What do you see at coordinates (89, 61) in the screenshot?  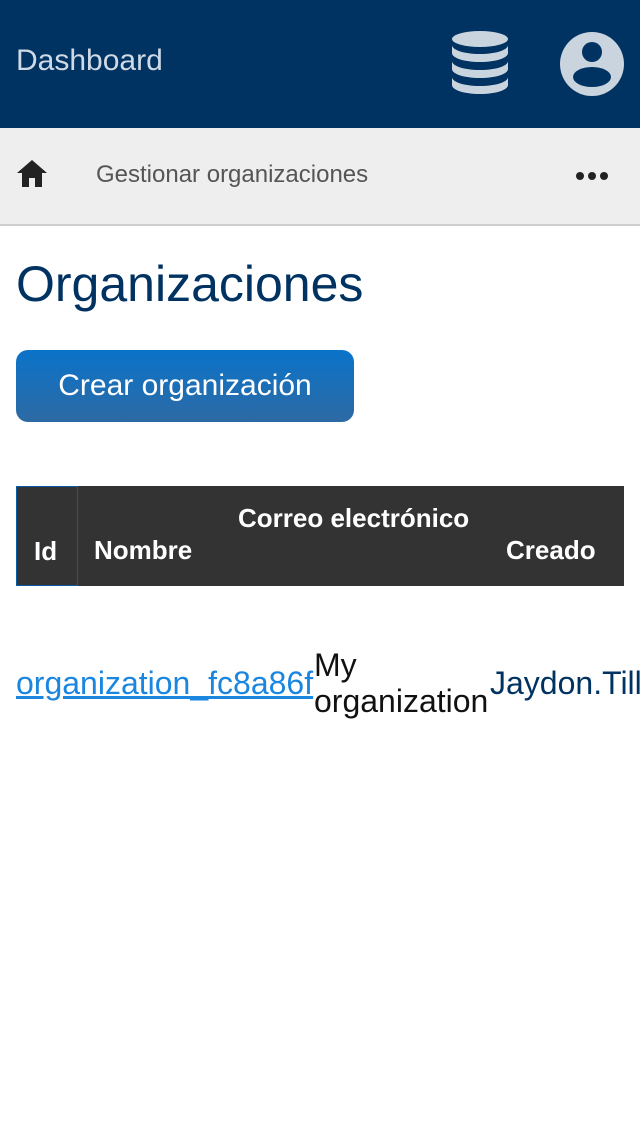 I see `dashboard-title: Dashboard` at bounding box center [89, 61].